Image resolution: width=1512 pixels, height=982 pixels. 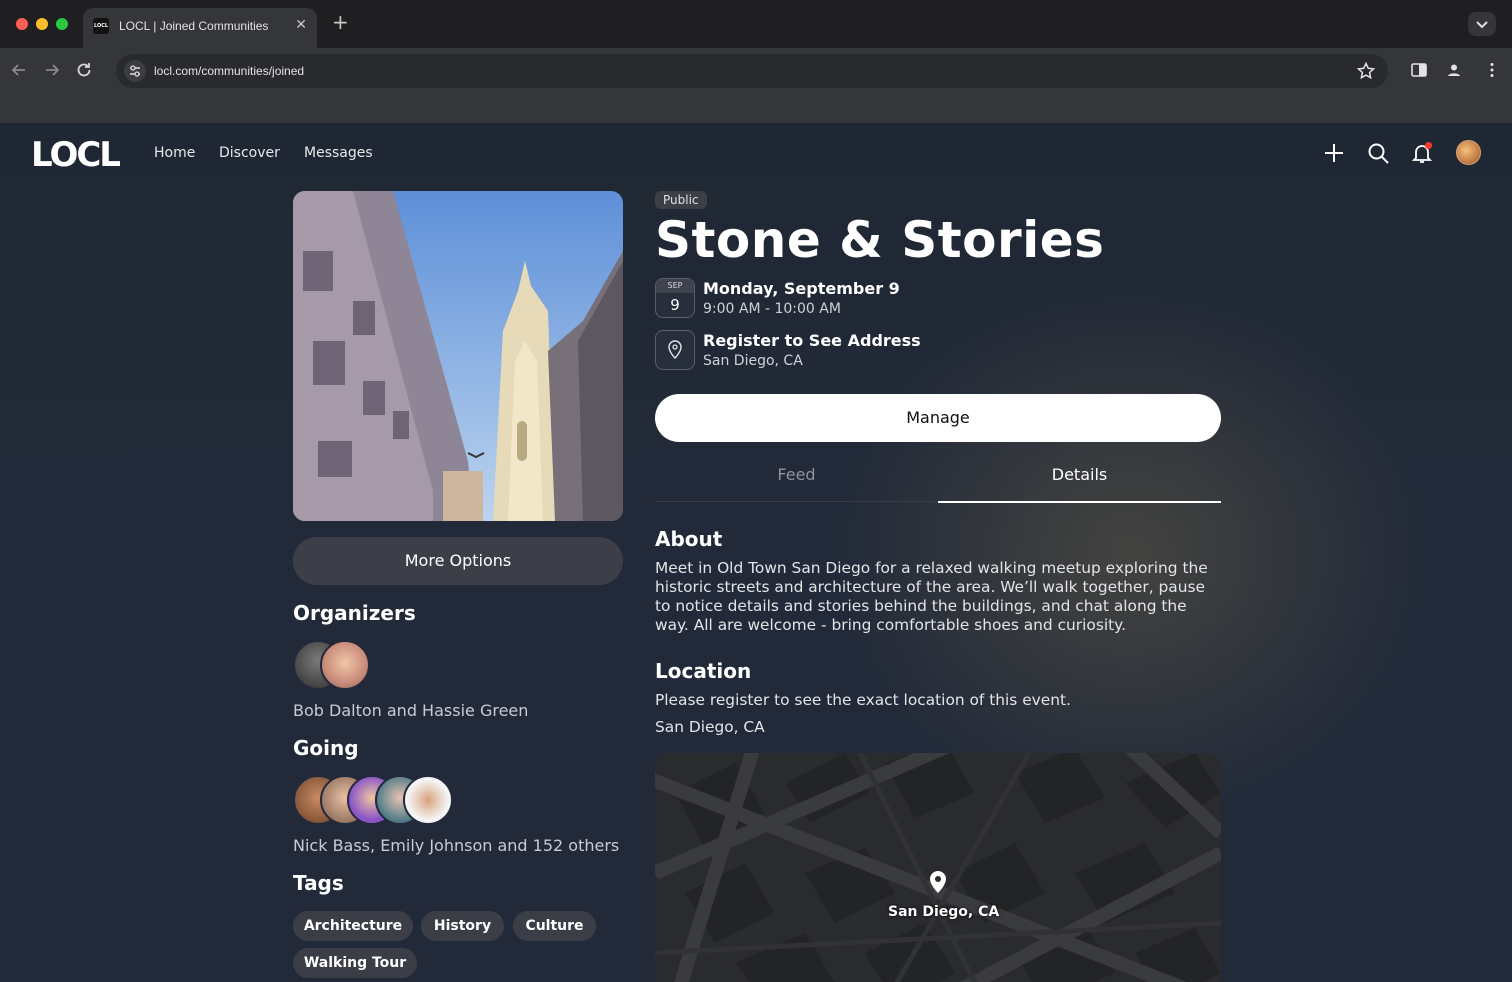 I want to click on window-zoom-button, so click(x=62, y=24).